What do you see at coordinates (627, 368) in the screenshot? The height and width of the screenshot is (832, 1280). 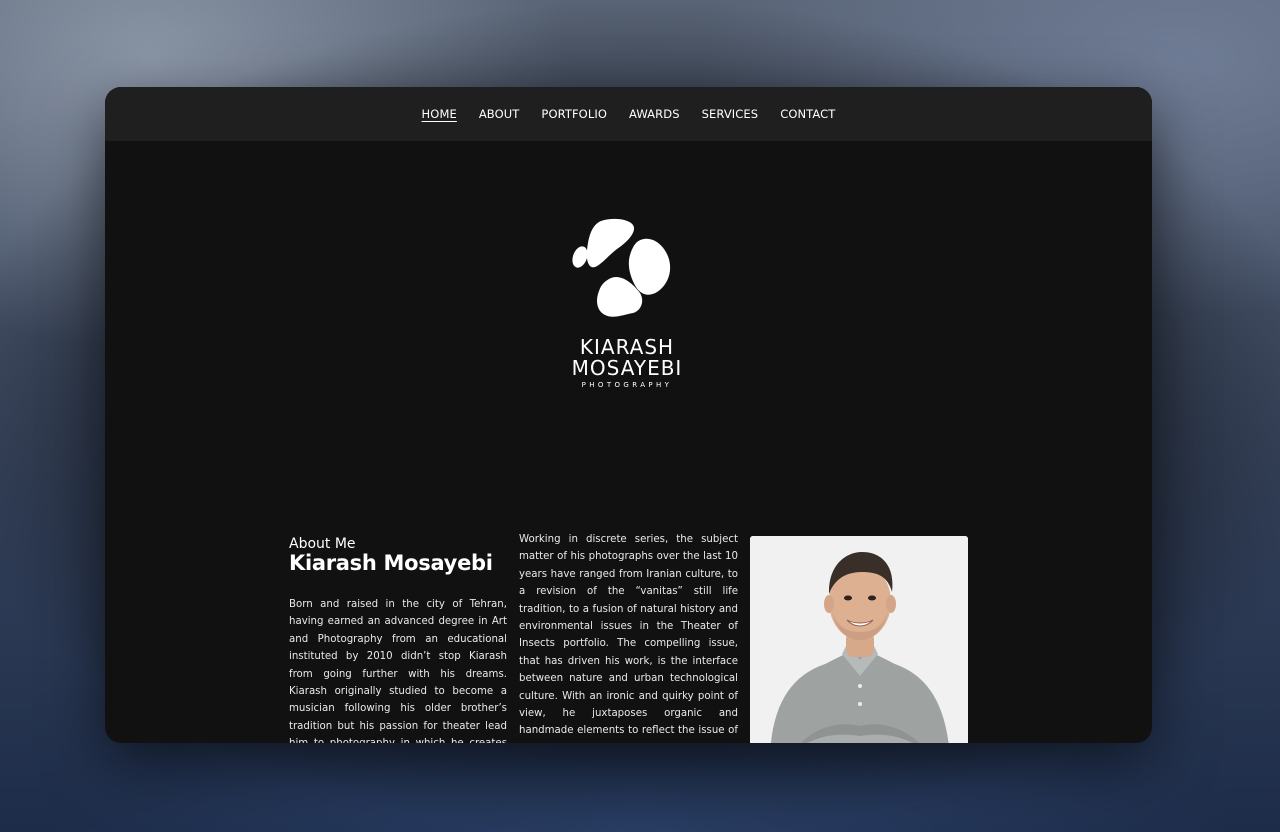 I see `logo-text-last-name: MOSAYEBI` at bounding box center [627, 368].